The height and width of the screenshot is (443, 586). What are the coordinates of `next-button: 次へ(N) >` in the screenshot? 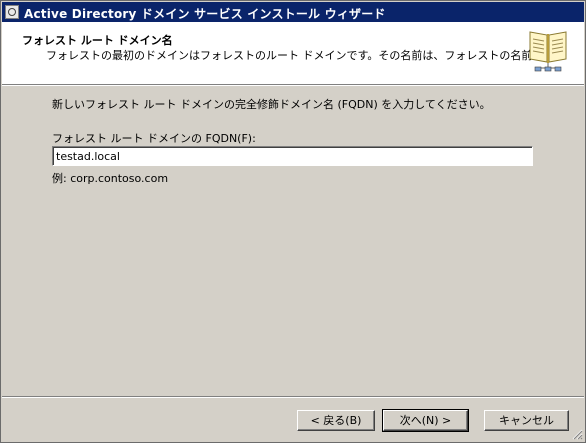 It's located at (425, 420).